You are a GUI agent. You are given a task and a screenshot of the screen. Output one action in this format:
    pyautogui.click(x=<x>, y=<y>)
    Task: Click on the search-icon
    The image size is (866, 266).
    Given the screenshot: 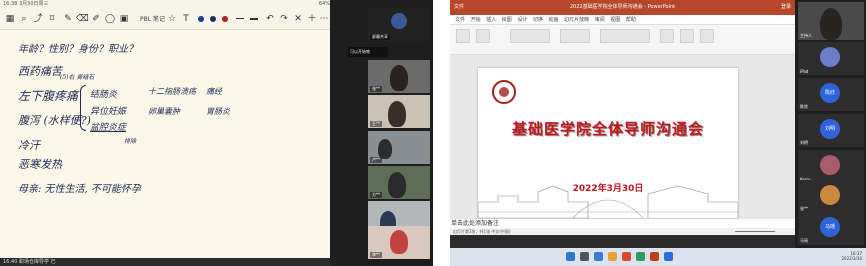 What is the action you would take?
    pyautogui.click(x=584, y=256)
    